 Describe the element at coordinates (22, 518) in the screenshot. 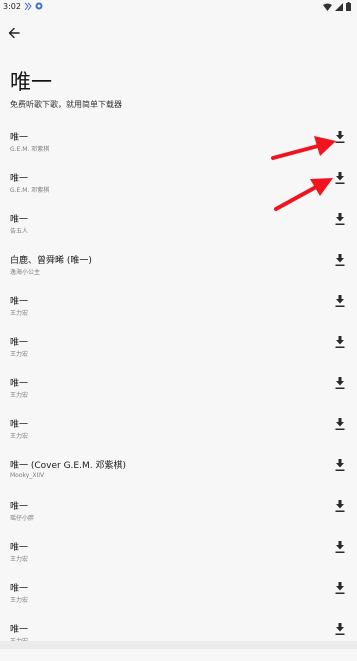

I see `song-artist: 瑶仔小胖` at that location.